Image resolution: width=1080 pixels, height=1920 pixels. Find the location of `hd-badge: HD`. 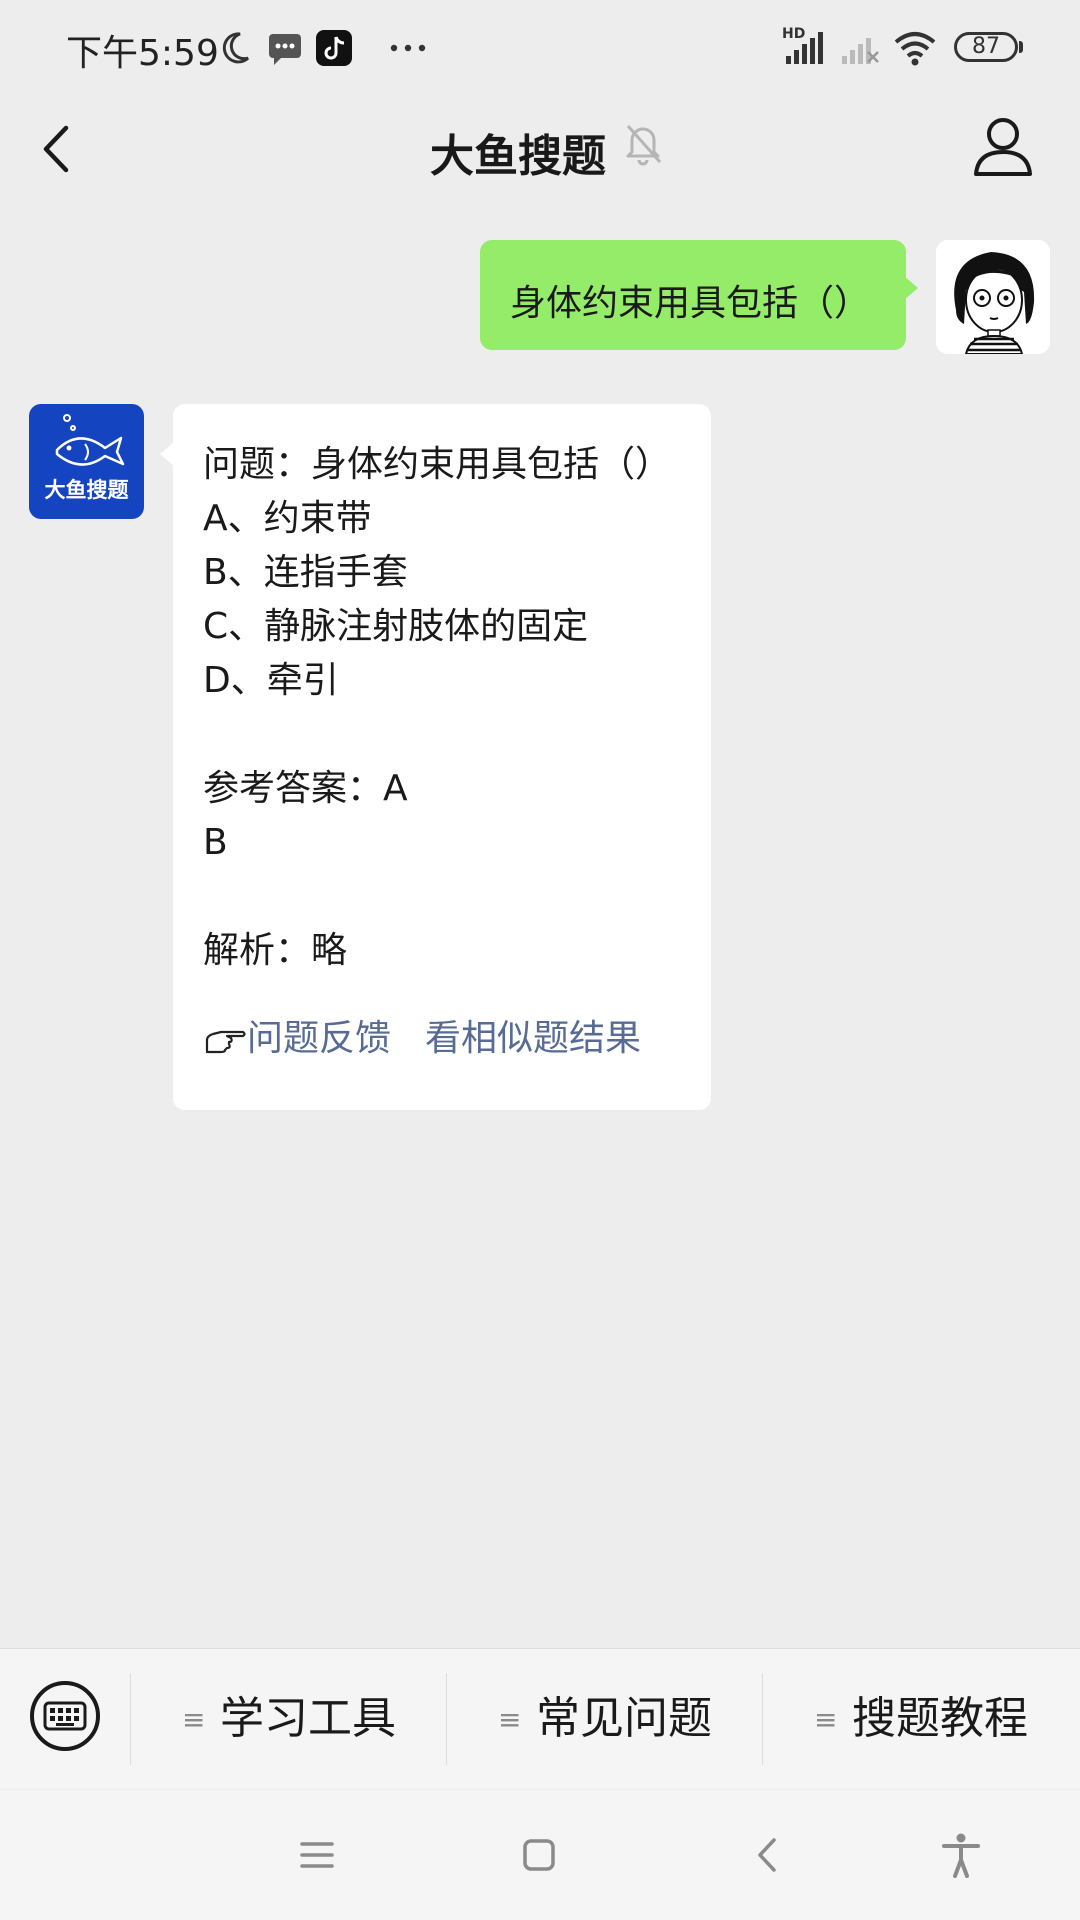

hd-badge: HD is located at coordinates (794, 34).